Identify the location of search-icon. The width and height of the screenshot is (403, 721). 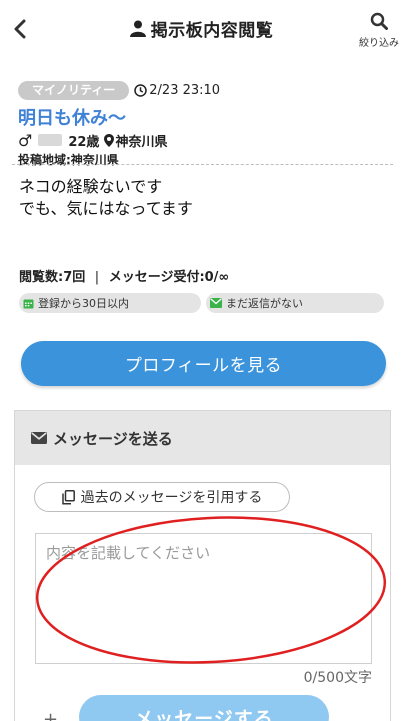
(379, 21).